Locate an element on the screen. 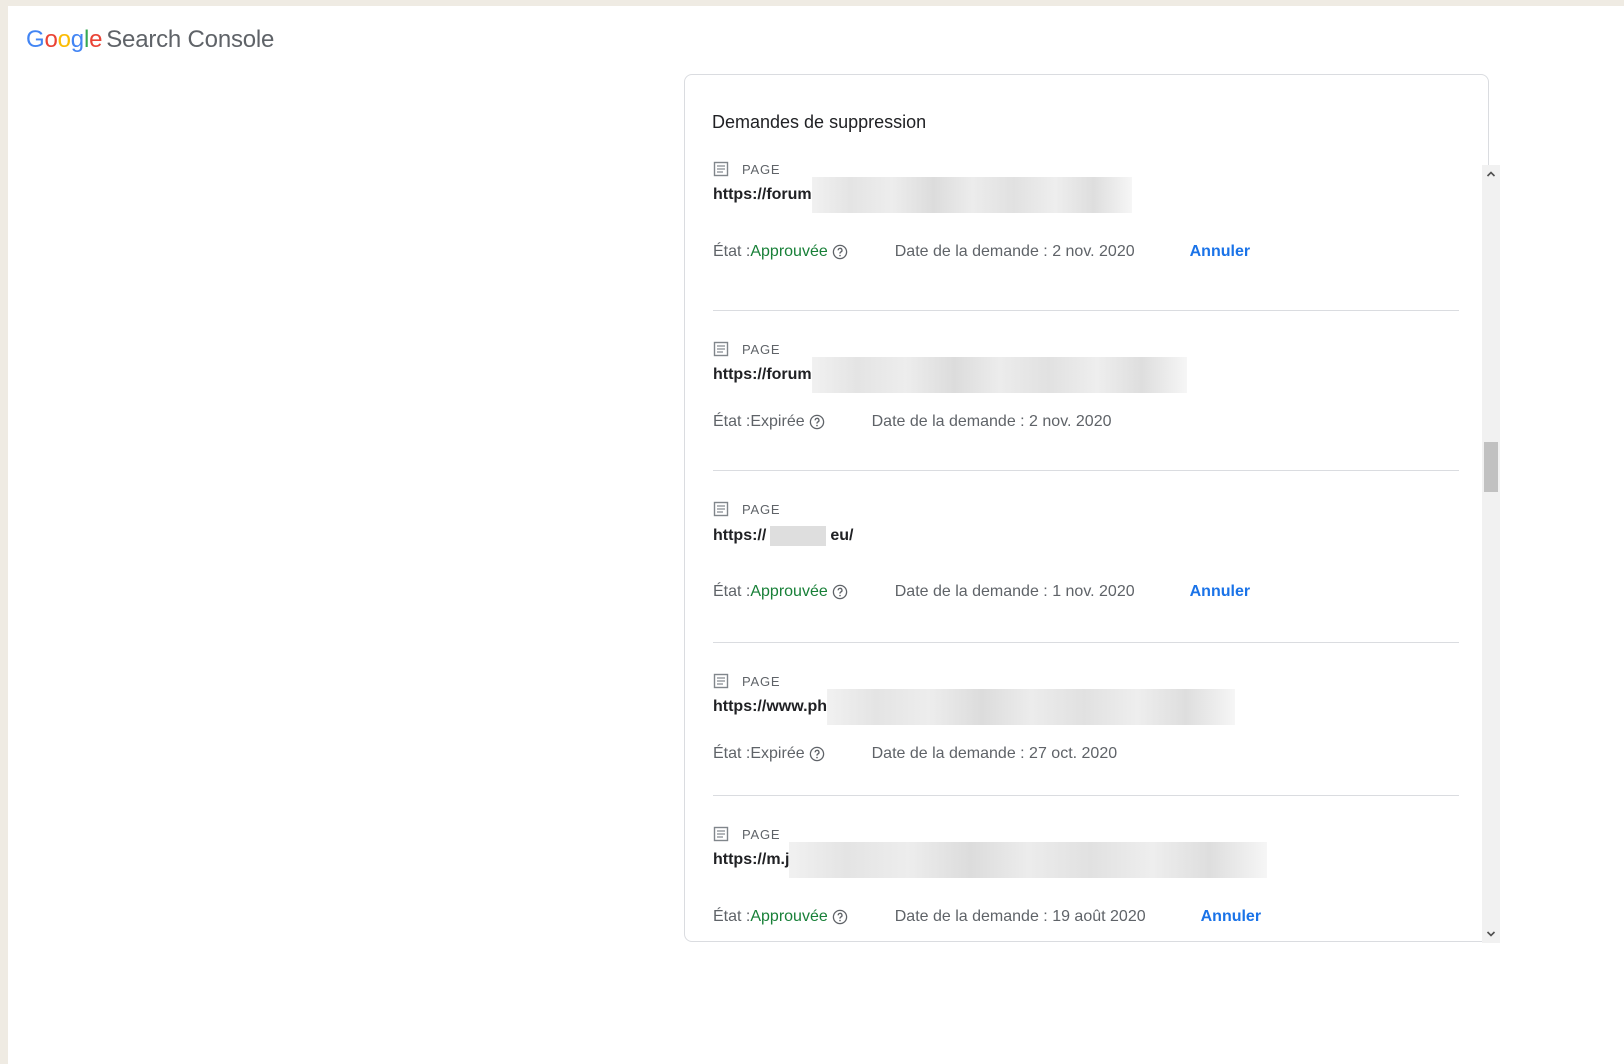 This screenshot has height=1064, width=1624. chevron-up-icon is located at coordinates (1491, 174).